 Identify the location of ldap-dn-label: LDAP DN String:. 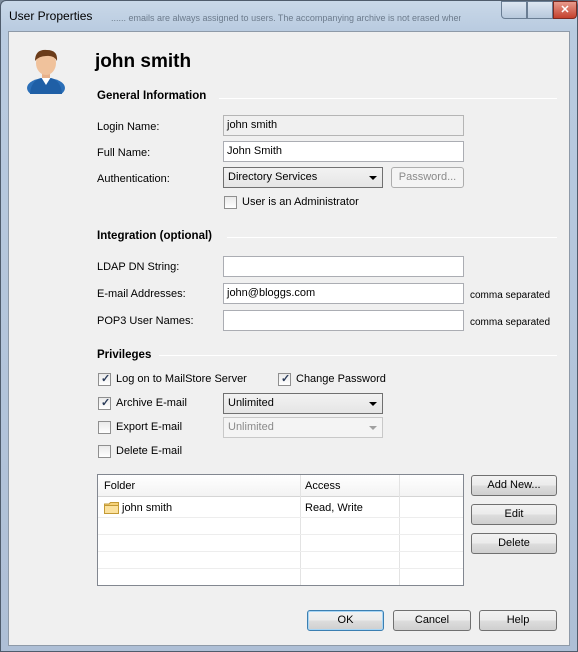
(138, 267).